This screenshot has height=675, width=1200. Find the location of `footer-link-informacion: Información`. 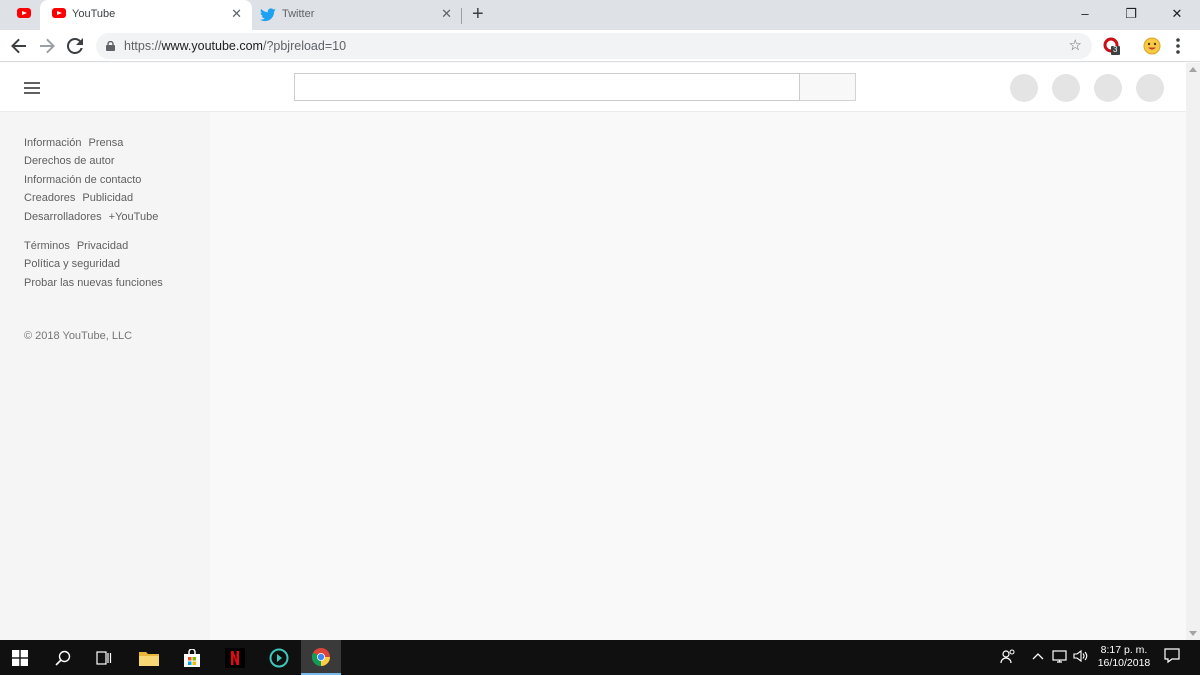

footer-link-informacion: Información is located at coordinates (52, 143).